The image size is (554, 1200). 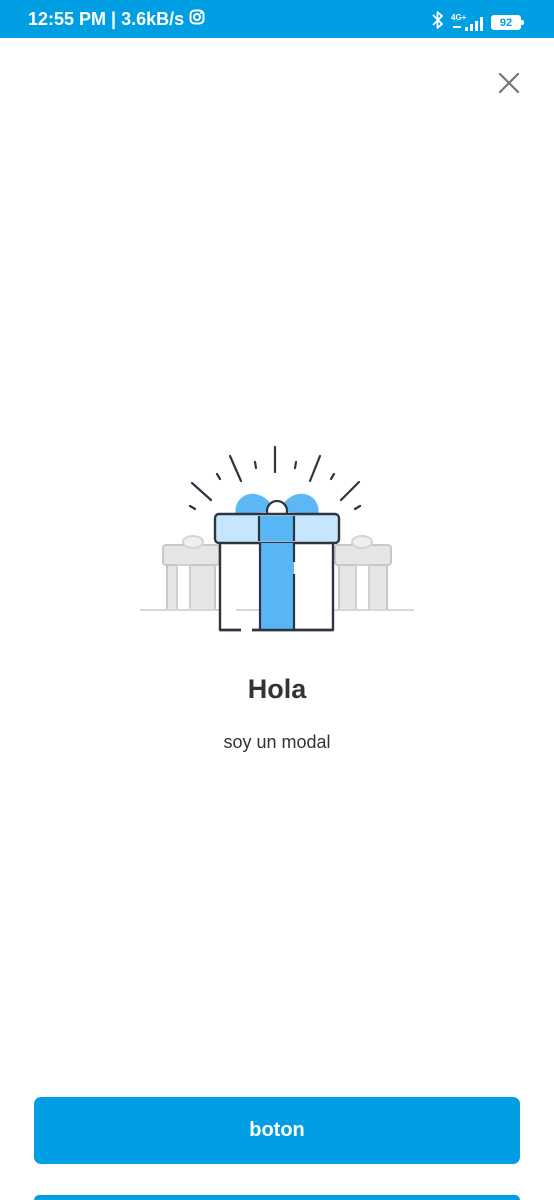 I want to click on status-left: 12:55 PM | 3.6kB/s, so click(x=116, y=19).